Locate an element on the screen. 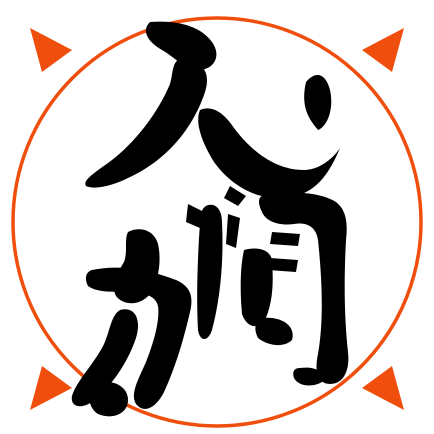 The image size is (434, 434). triangle-marker-bottom-left-icon is located at coordinates (51, 388).